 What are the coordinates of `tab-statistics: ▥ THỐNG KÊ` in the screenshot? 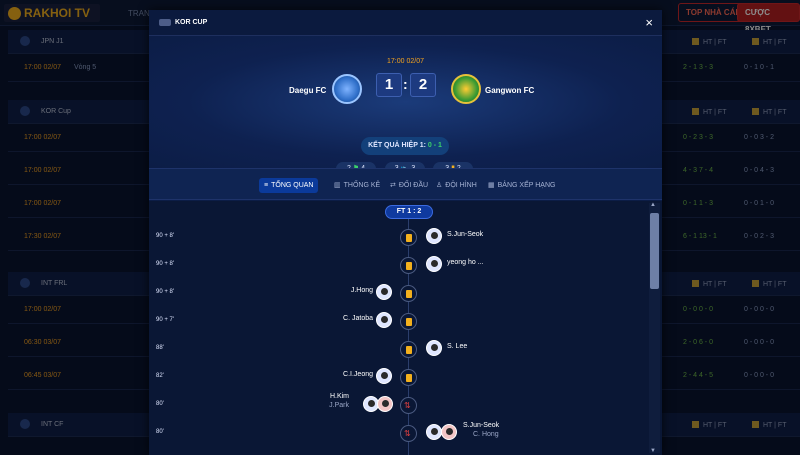 It's located at (357, 185).